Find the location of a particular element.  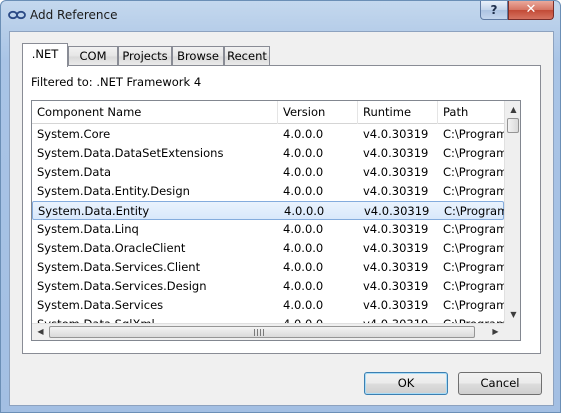

horizontal-scroll-thumb is located at coordinates (262, 332).